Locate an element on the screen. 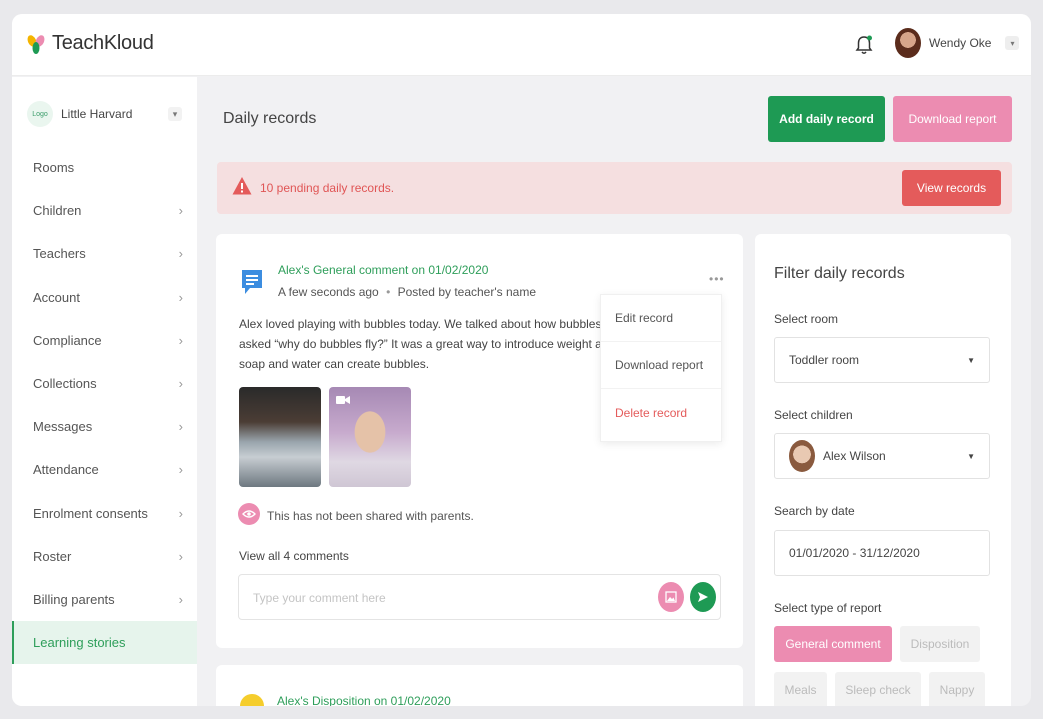  school-switcher: Logo Little Harvard ▾ is located at coordinates (104, 114).